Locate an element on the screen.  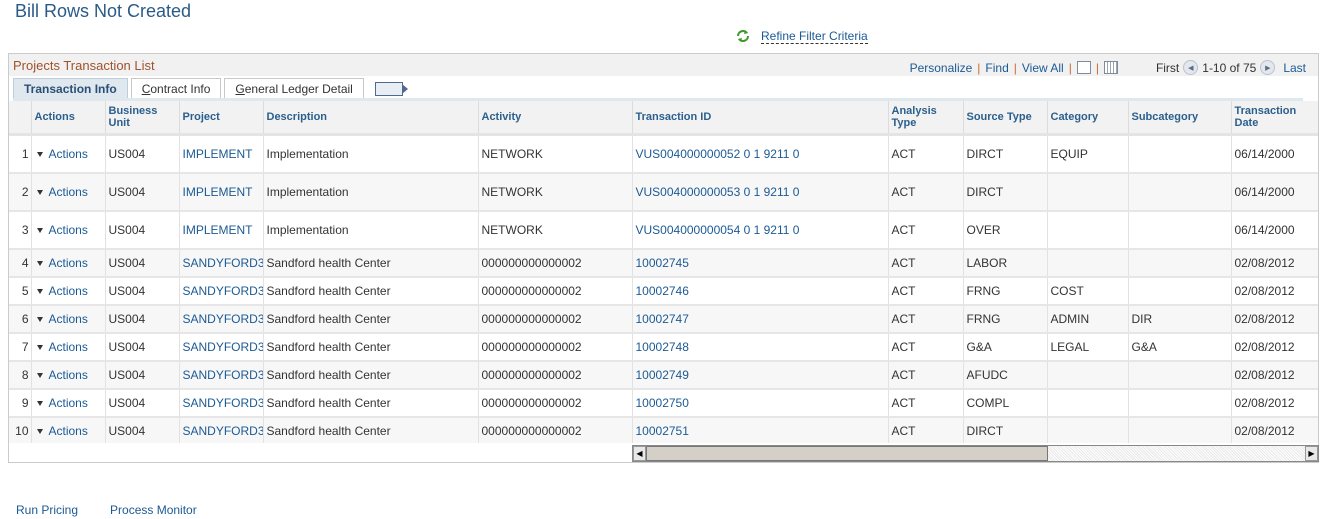
cell-transaction-id-link: VUS004000000053 0 1 9211 0 is located at coordinates (760, 192).